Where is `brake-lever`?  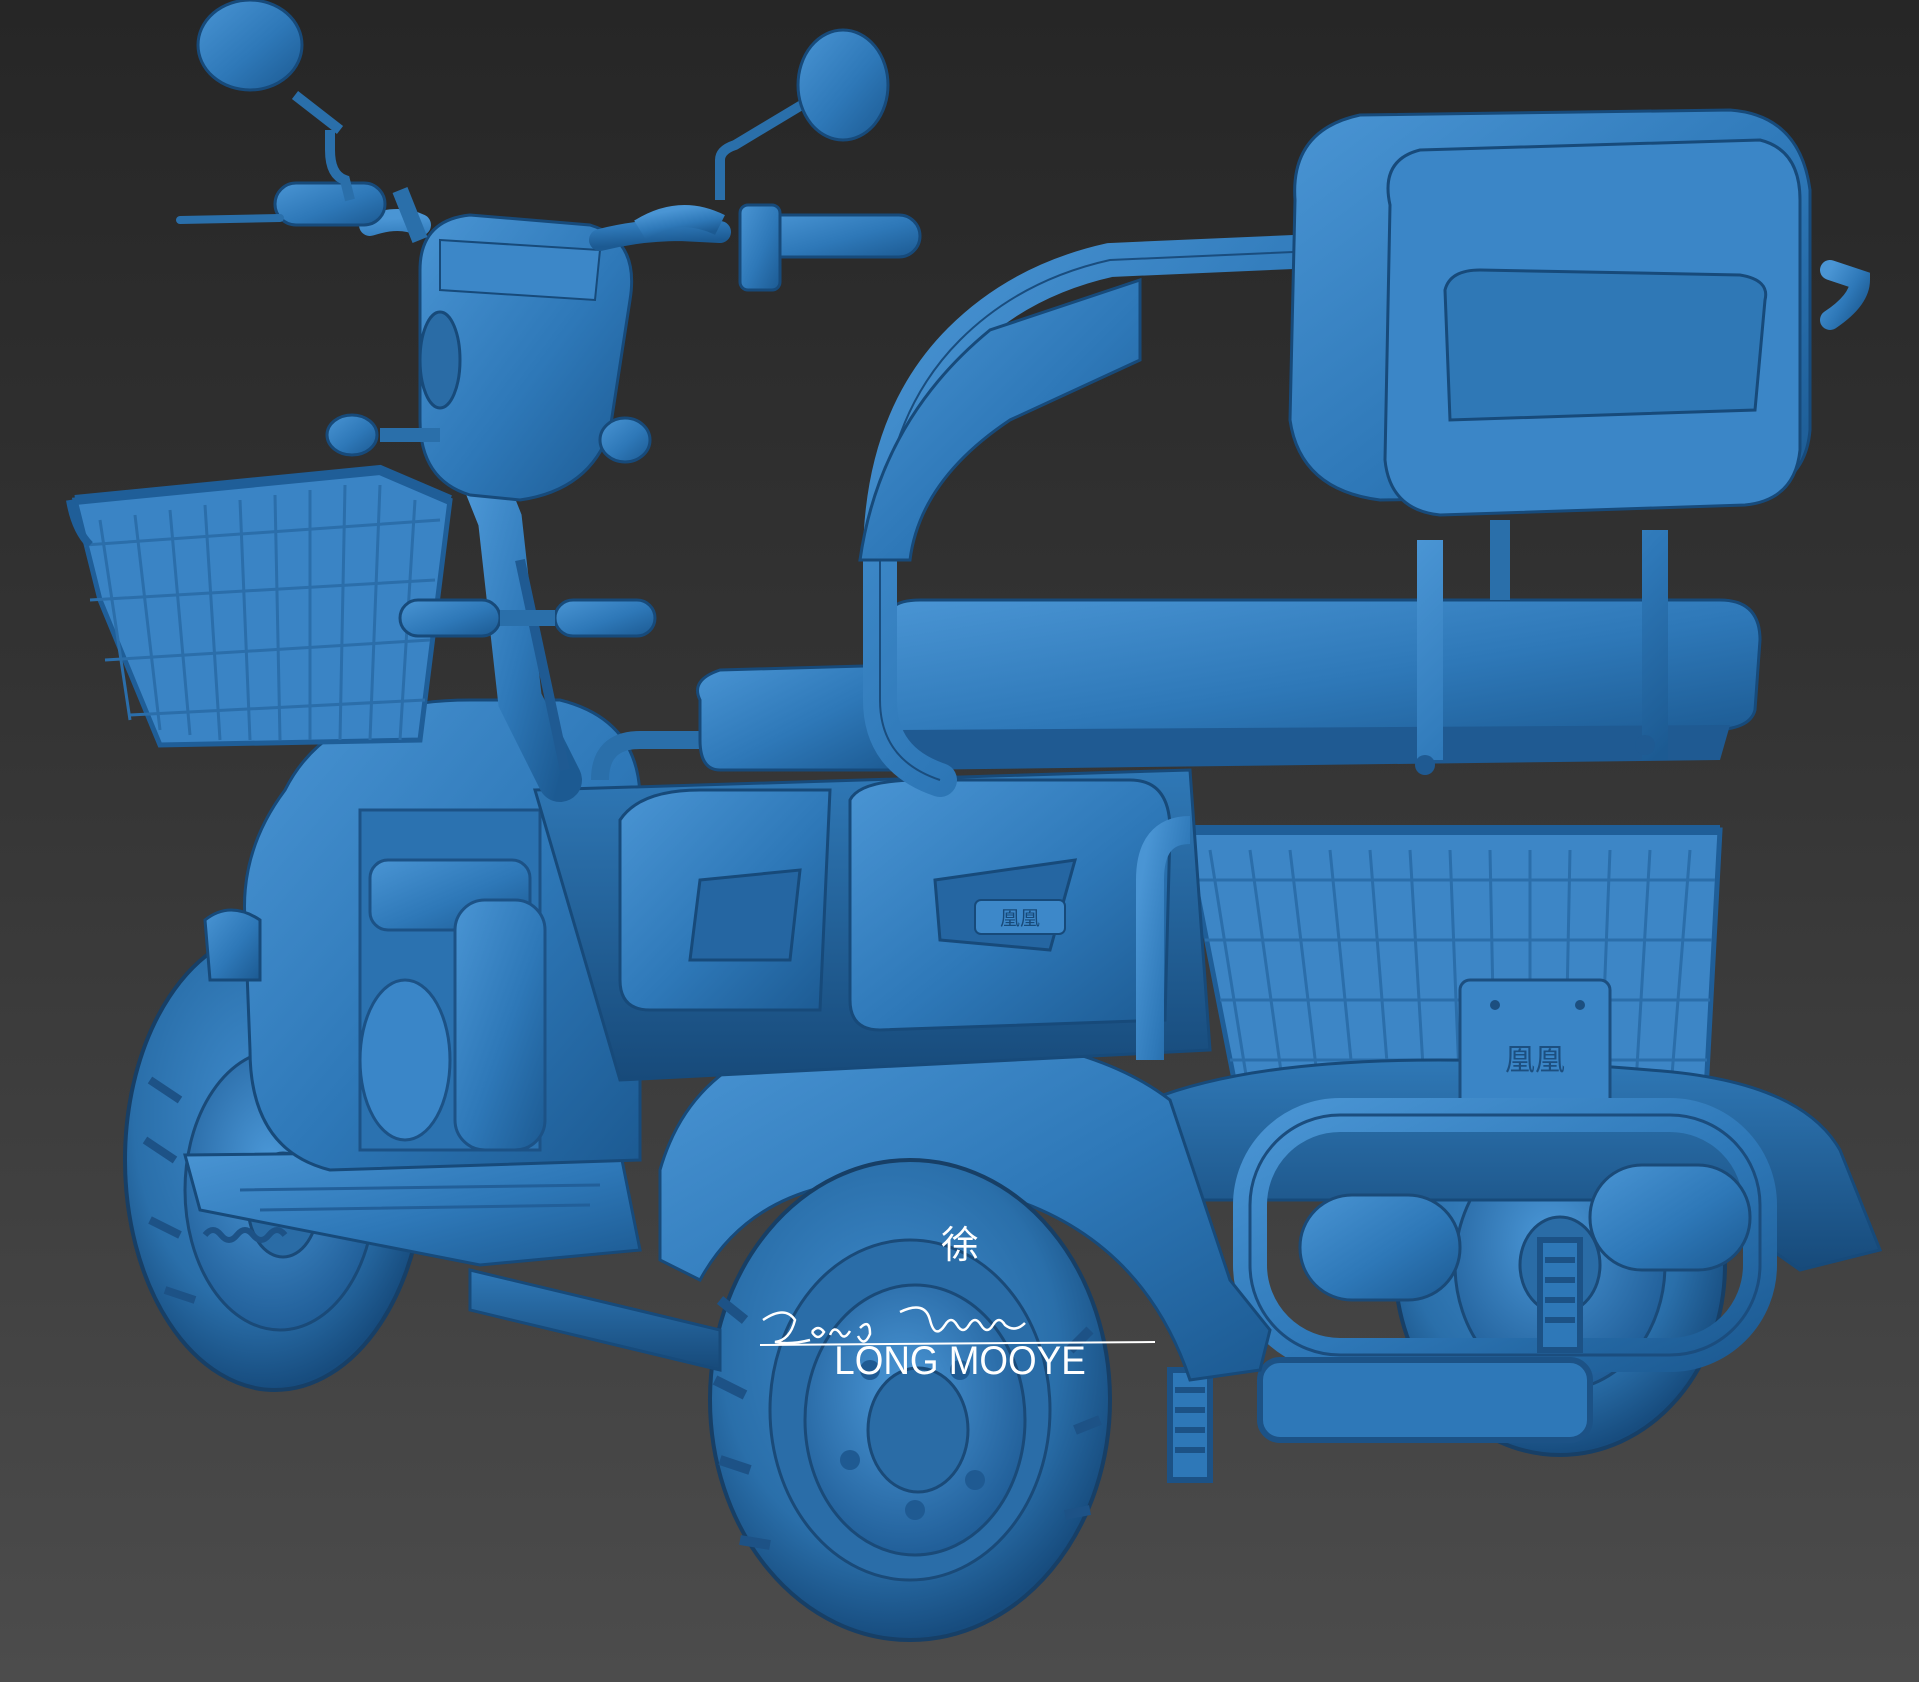 brake-lever is located at coordinates (230, 219).